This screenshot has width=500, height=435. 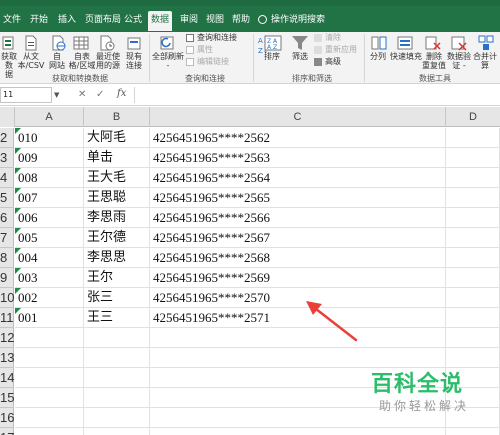 What do you see at coordinates (424, 406) in the screenshot?
I see `watermark-subtitle: 助你轻松解决` at bounding box center [424, 406].